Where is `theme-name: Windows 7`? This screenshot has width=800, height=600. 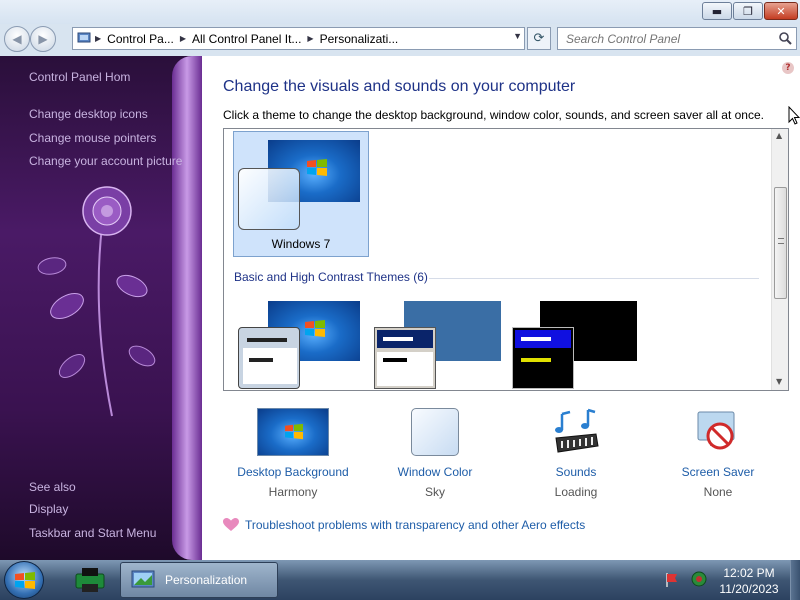
theme-name: Windows 7 is located at coordinates (301, 244).